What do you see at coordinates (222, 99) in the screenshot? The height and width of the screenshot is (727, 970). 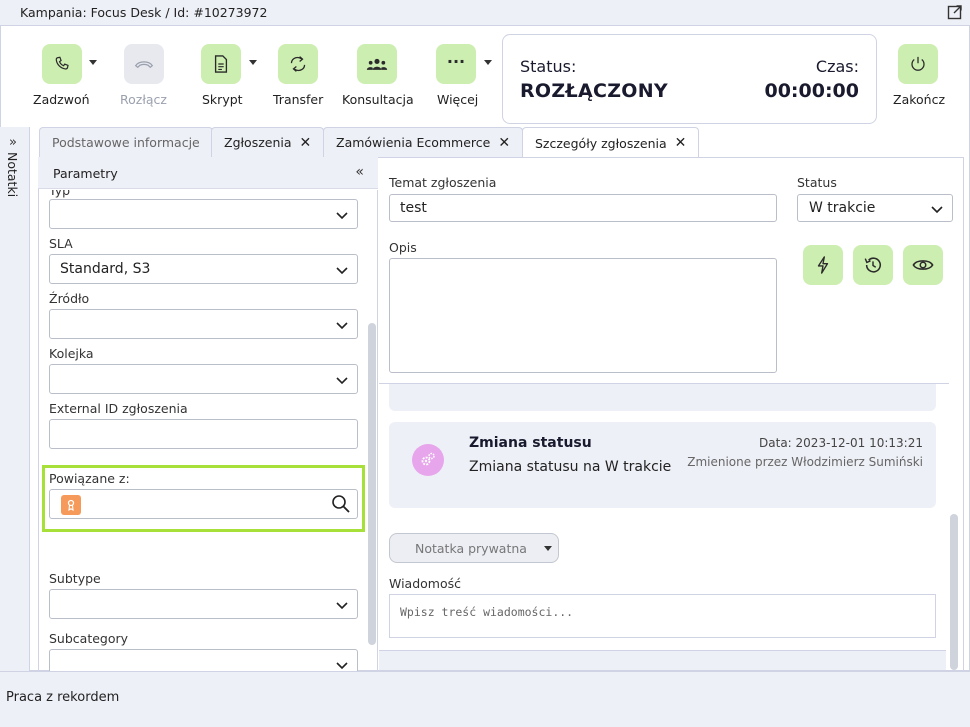 I see `script-label: Skrypt` at bounding box center [222, 99].